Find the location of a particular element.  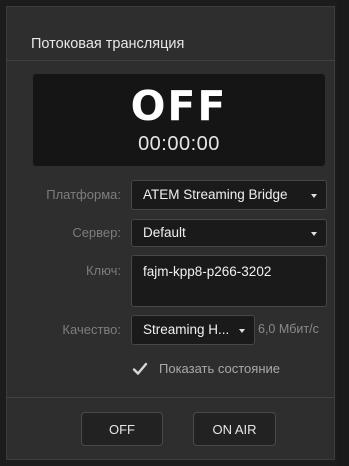

server-label: Сервер: is located at coordinates (96, 232).